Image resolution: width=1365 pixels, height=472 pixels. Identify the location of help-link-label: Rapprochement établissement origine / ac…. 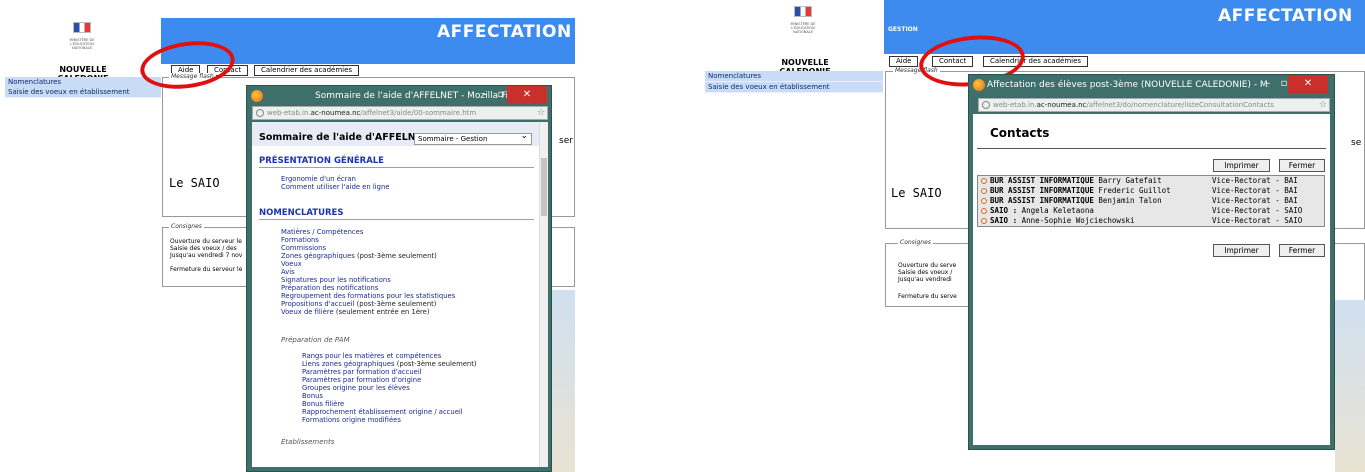
(382, 412).